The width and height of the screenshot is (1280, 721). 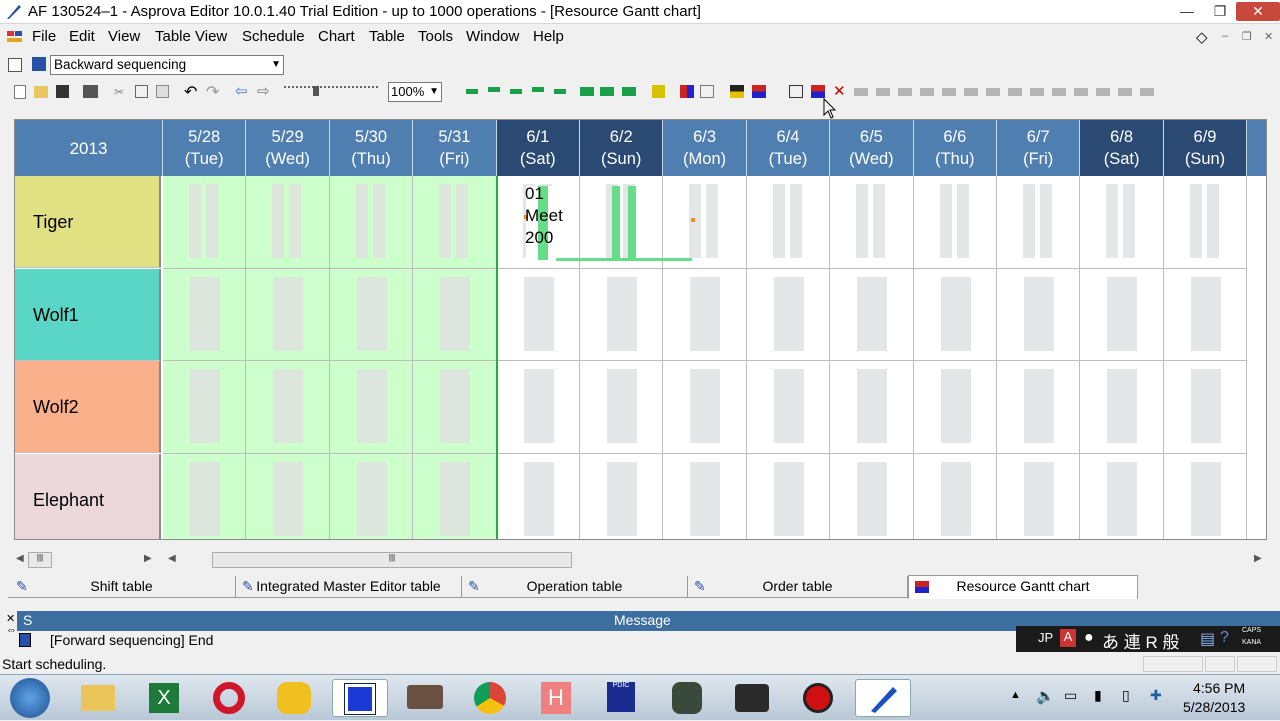 I want to click on menu-tools: Tools, so click(x=435, y=36).